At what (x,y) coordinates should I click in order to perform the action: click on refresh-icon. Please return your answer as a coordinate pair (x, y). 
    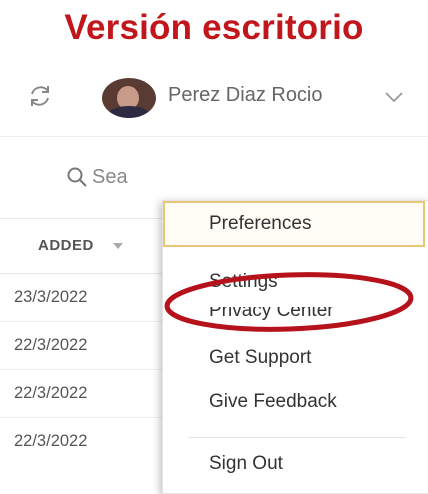
    Looking at the image, I should click on (40, 96).